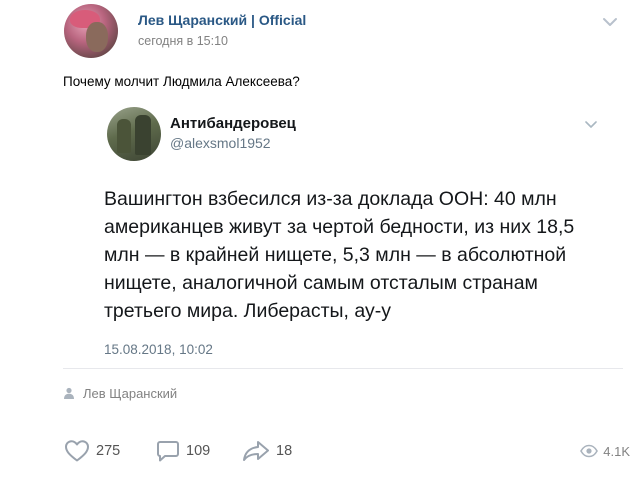 Image resolution: width=640 pixels, height=477 pixels. What do you see at coordinates (233, 123) in the screenshot?
I see `tweet-author-name: Антибандеровец` at bounding box center [233, 123].